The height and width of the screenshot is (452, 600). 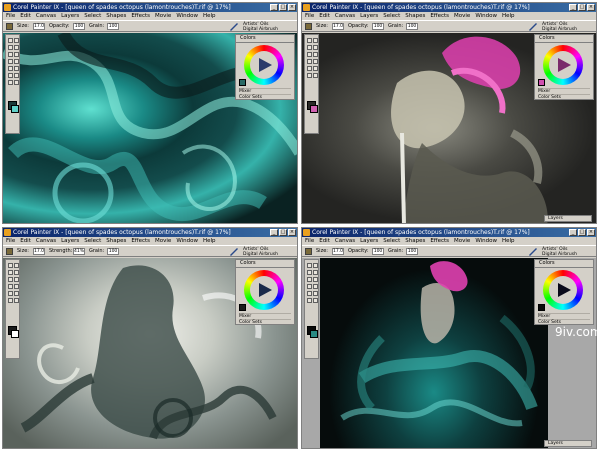 What do you see at coordinates (265, 97) in the screenshot?
I see `color-sets-row: Color Sets` at bounding box center [265, 97].